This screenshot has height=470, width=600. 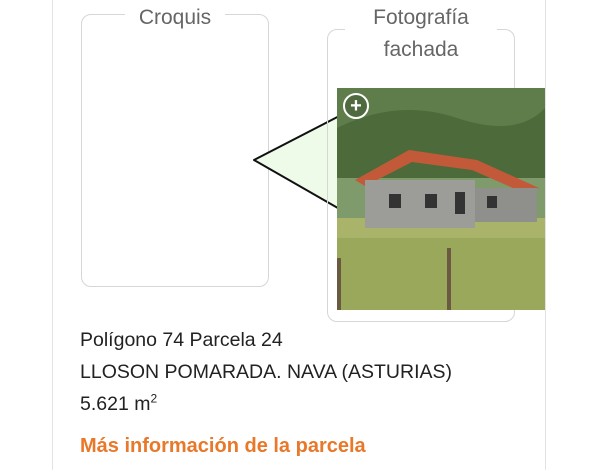 What do you see at coordinates (266, 404) in the screenshot?
I see `parcel-area: 5.621 m2` at bounding box center [266, 404].